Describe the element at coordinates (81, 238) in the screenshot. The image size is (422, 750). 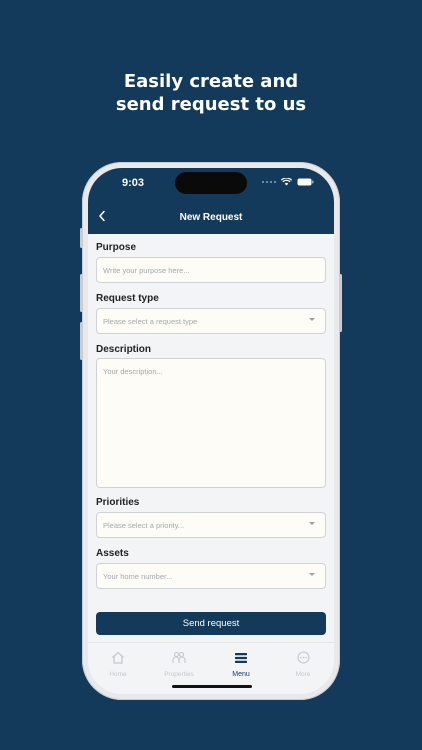
I see `mute-switch` at that location.